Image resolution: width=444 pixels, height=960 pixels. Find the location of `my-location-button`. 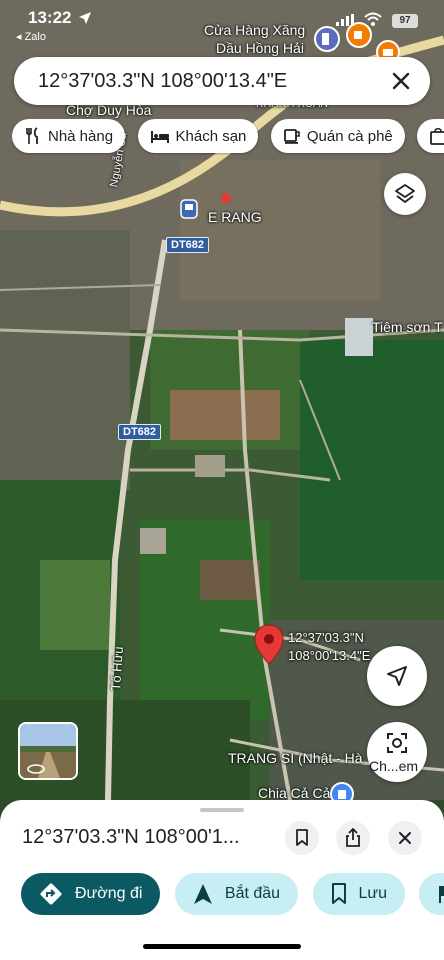

my-location-button is located at coordinates (397, 676).